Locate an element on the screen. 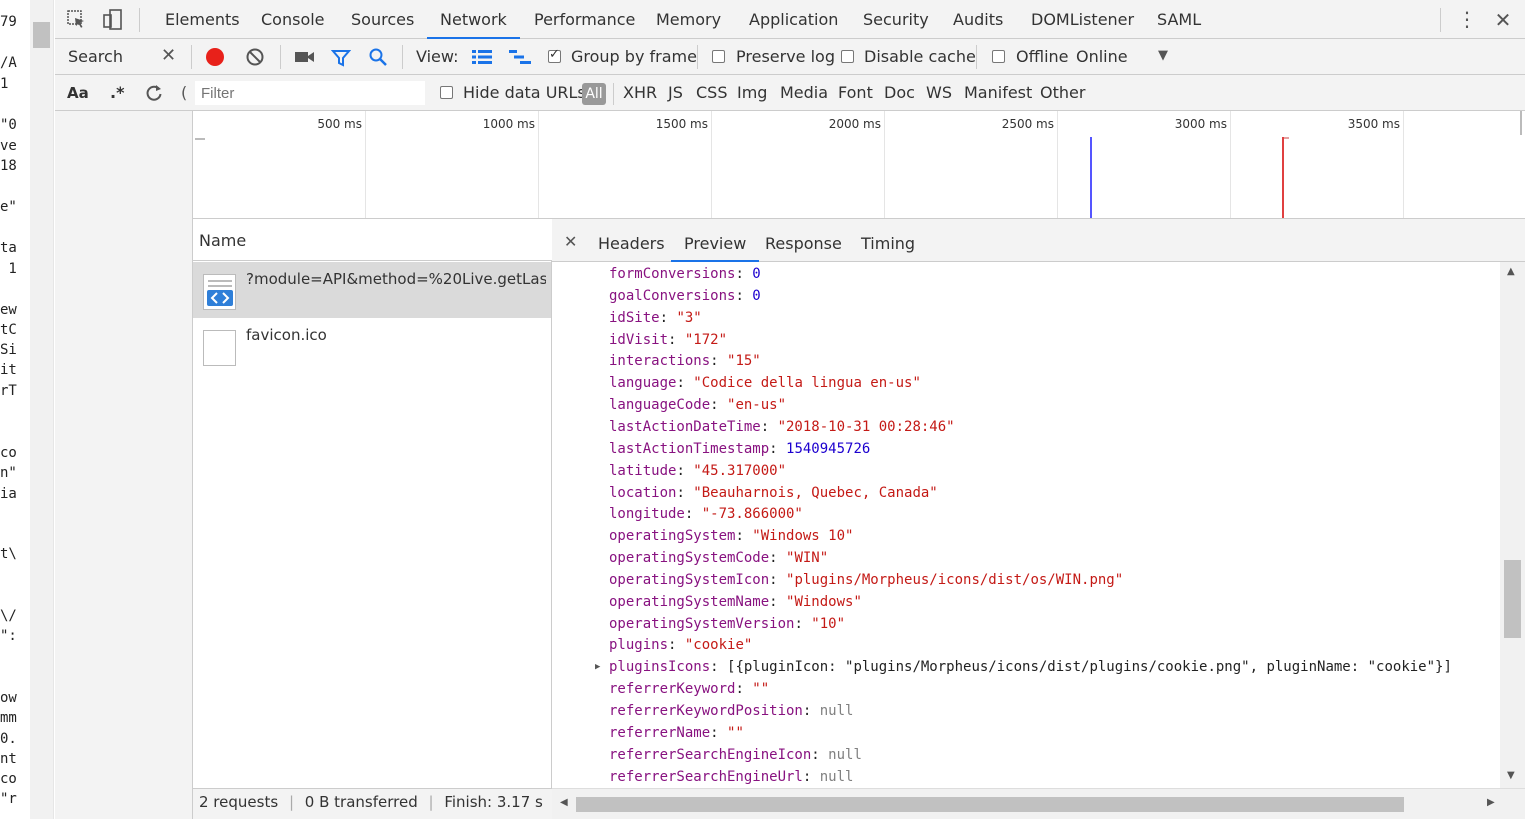 The width and height of the screenshot is (1525, 819). json-value: "2018-10-31 00:28:46" is located at coordinates (866, 426).